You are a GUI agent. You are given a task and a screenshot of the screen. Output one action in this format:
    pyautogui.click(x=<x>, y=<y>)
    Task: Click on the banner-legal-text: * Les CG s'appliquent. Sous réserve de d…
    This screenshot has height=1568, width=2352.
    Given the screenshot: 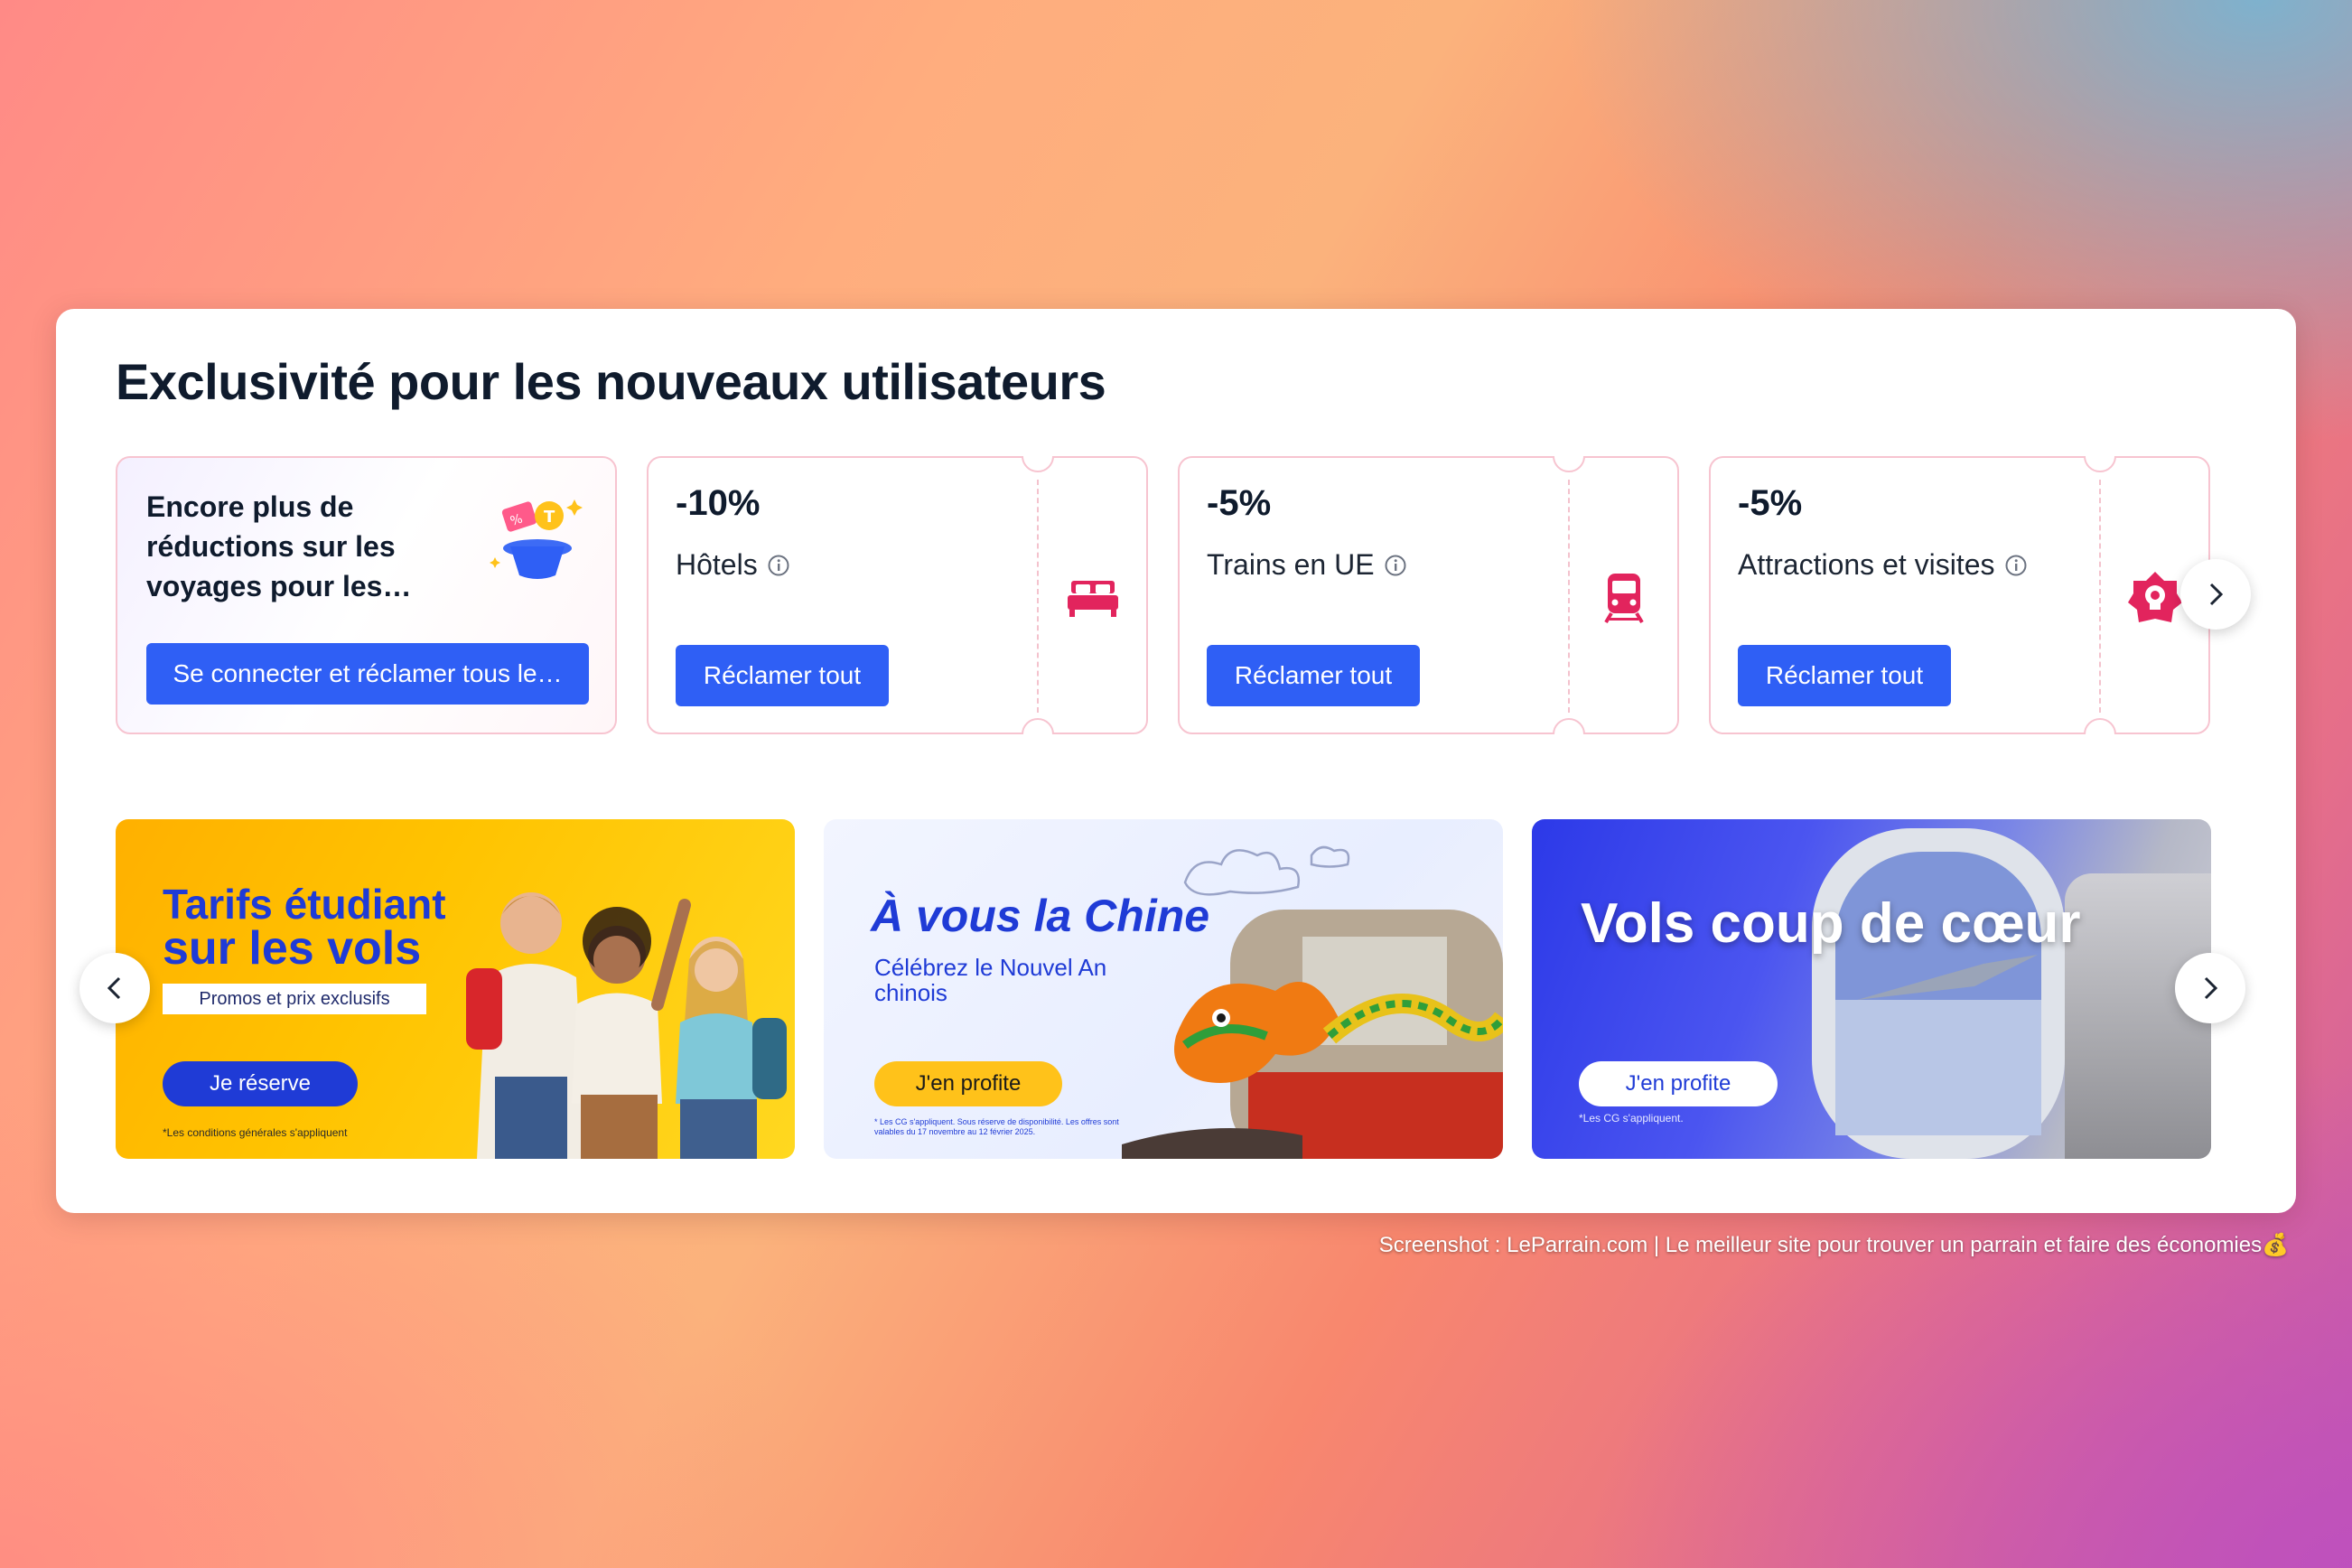 What is the action you would take?
    pyautogui.click(x=996, y=1126)
    